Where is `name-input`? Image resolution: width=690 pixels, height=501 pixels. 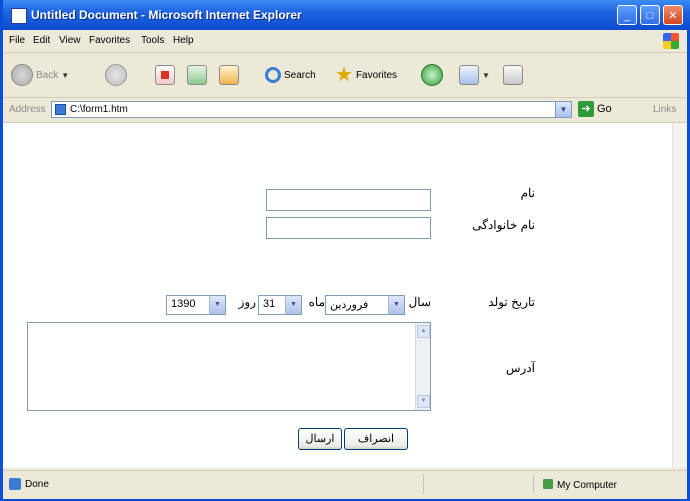
name-input is located at coordinates (348, 200).